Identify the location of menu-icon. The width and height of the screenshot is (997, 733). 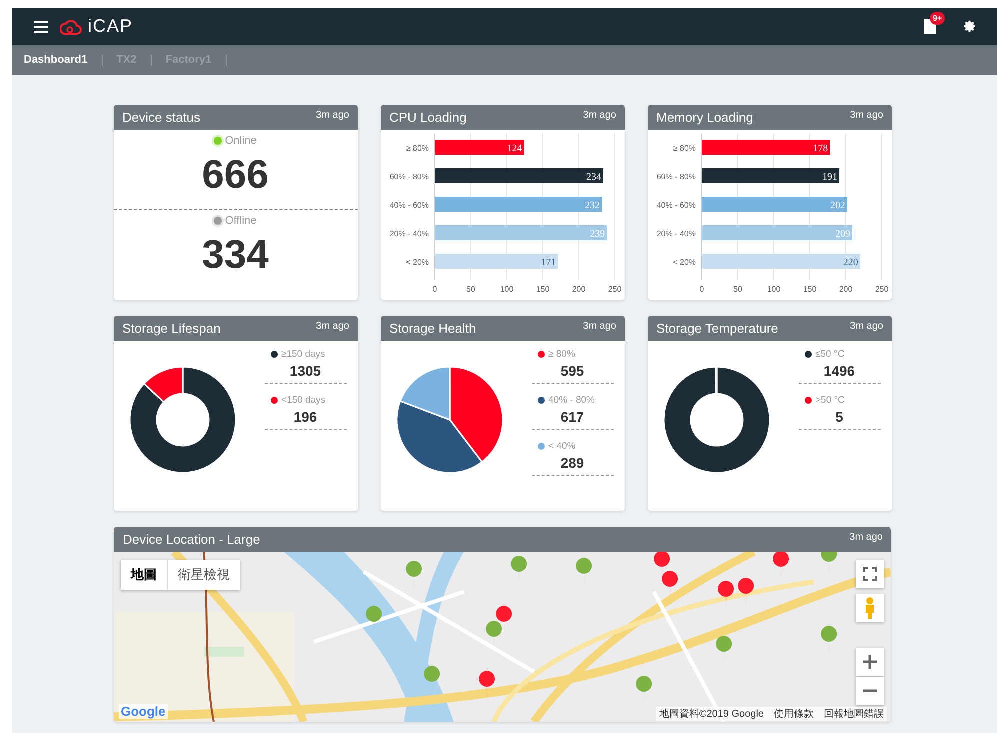
(41, 26).